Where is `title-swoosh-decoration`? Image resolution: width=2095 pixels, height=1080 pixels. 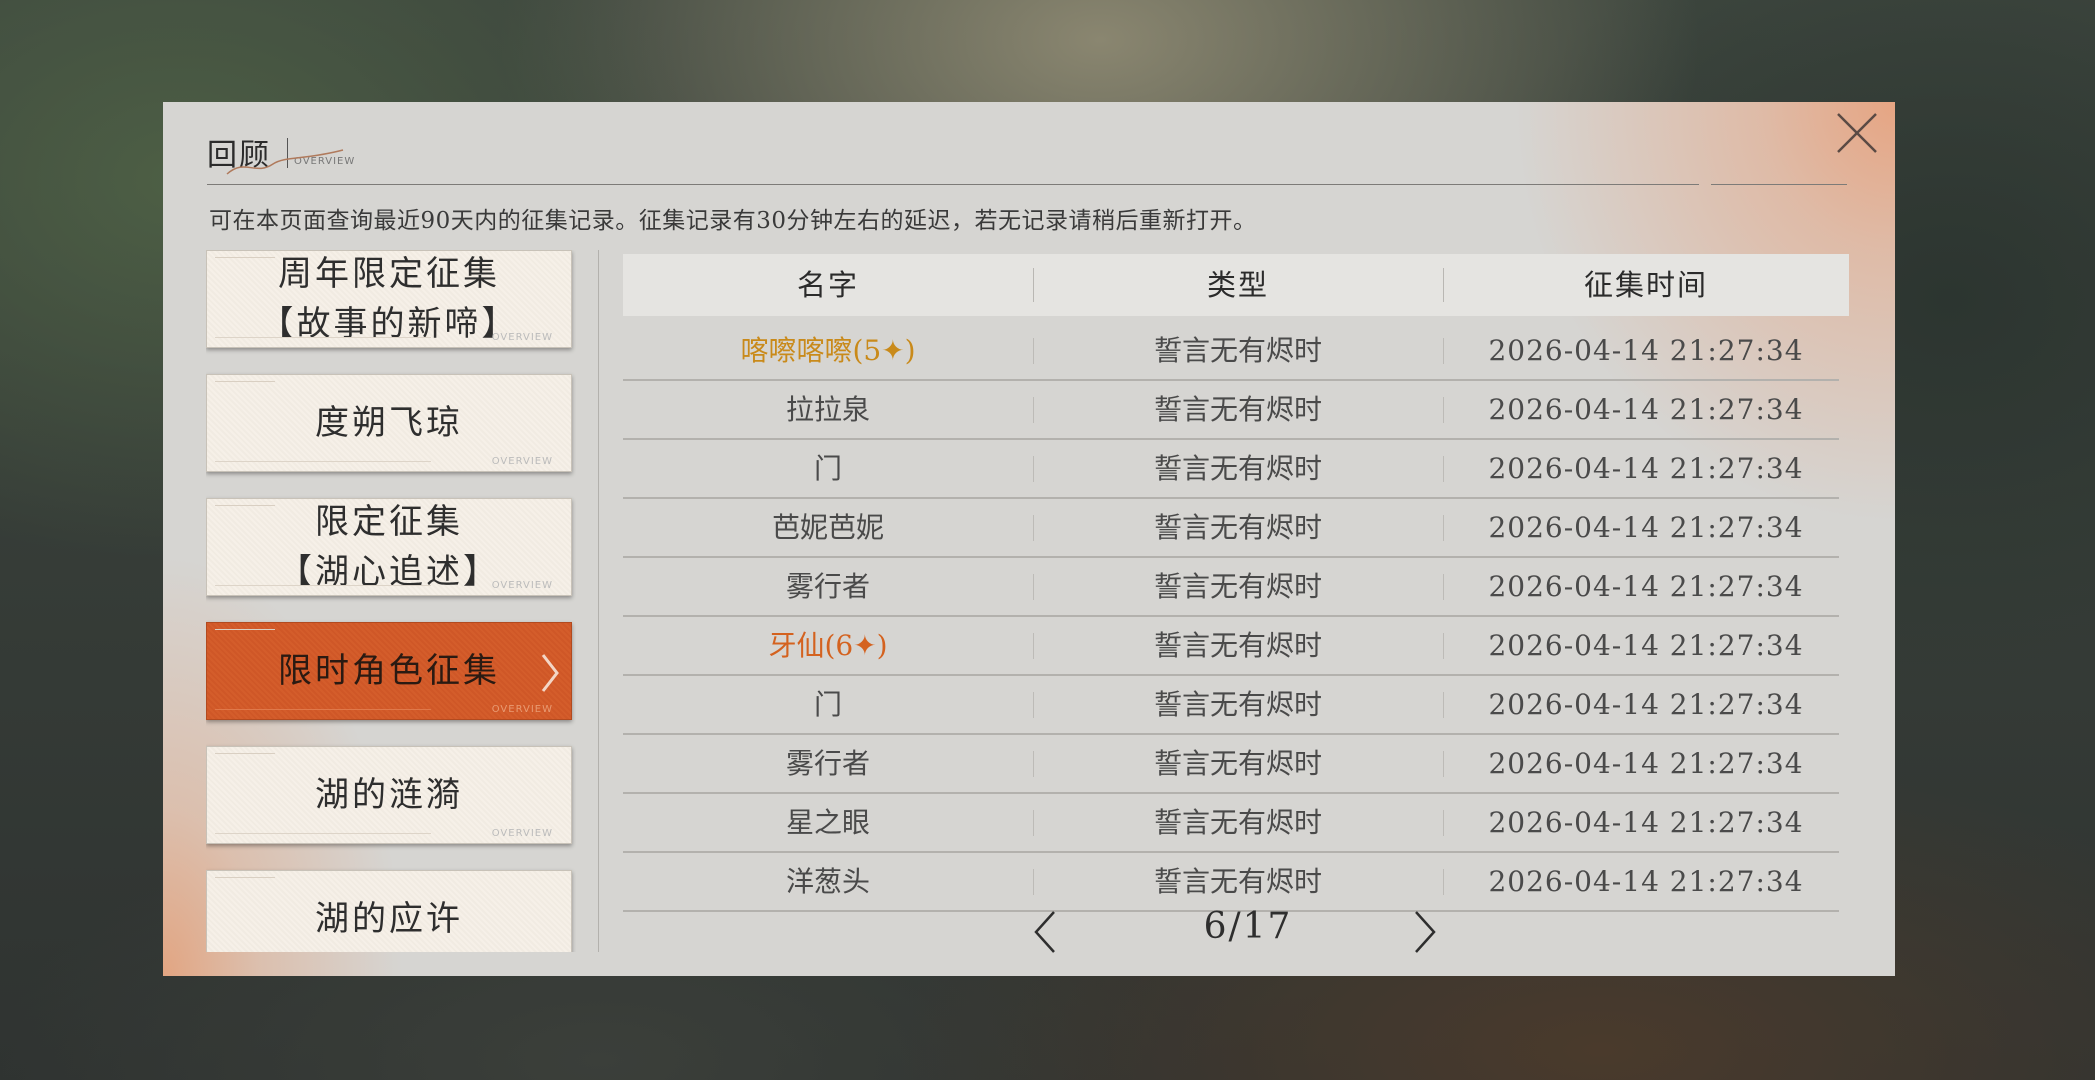 title-swoosh-decoration is located at coordinates (285, 162).